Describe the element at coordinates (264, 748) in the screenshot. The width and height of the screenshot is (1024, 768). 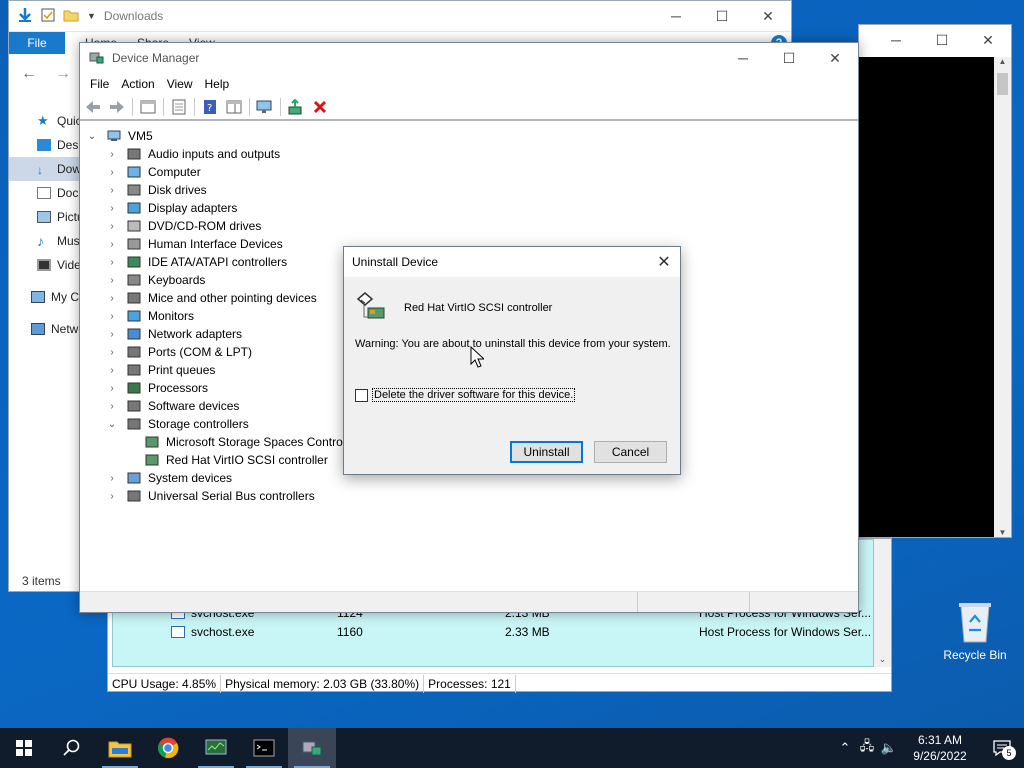
I see `taskbar-command-prompt` at that location.